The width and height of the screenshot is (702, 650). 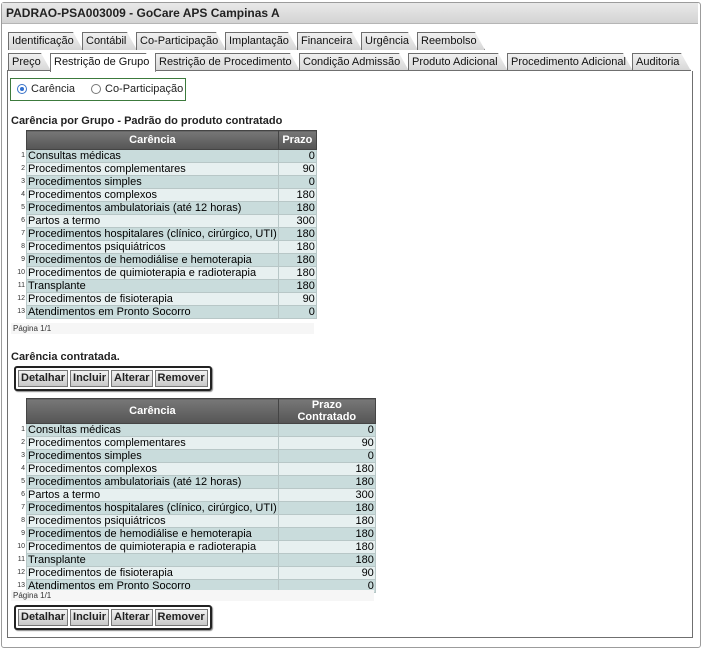 I want to click on section-heading-contratada: Carência contratada., so click(x=65, y=357).